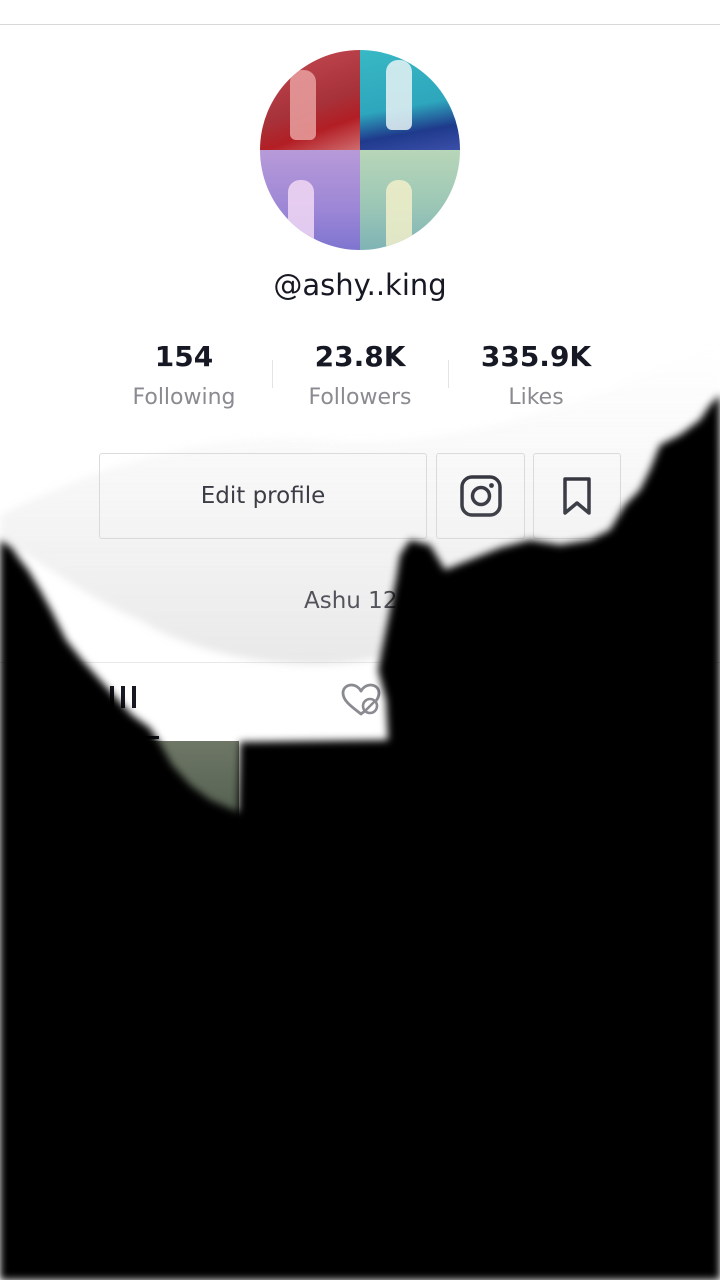 The height and width of the screenshot is (1280, 720). I want to click on stat-followers: 23.8K Followers, so click(360, 377).